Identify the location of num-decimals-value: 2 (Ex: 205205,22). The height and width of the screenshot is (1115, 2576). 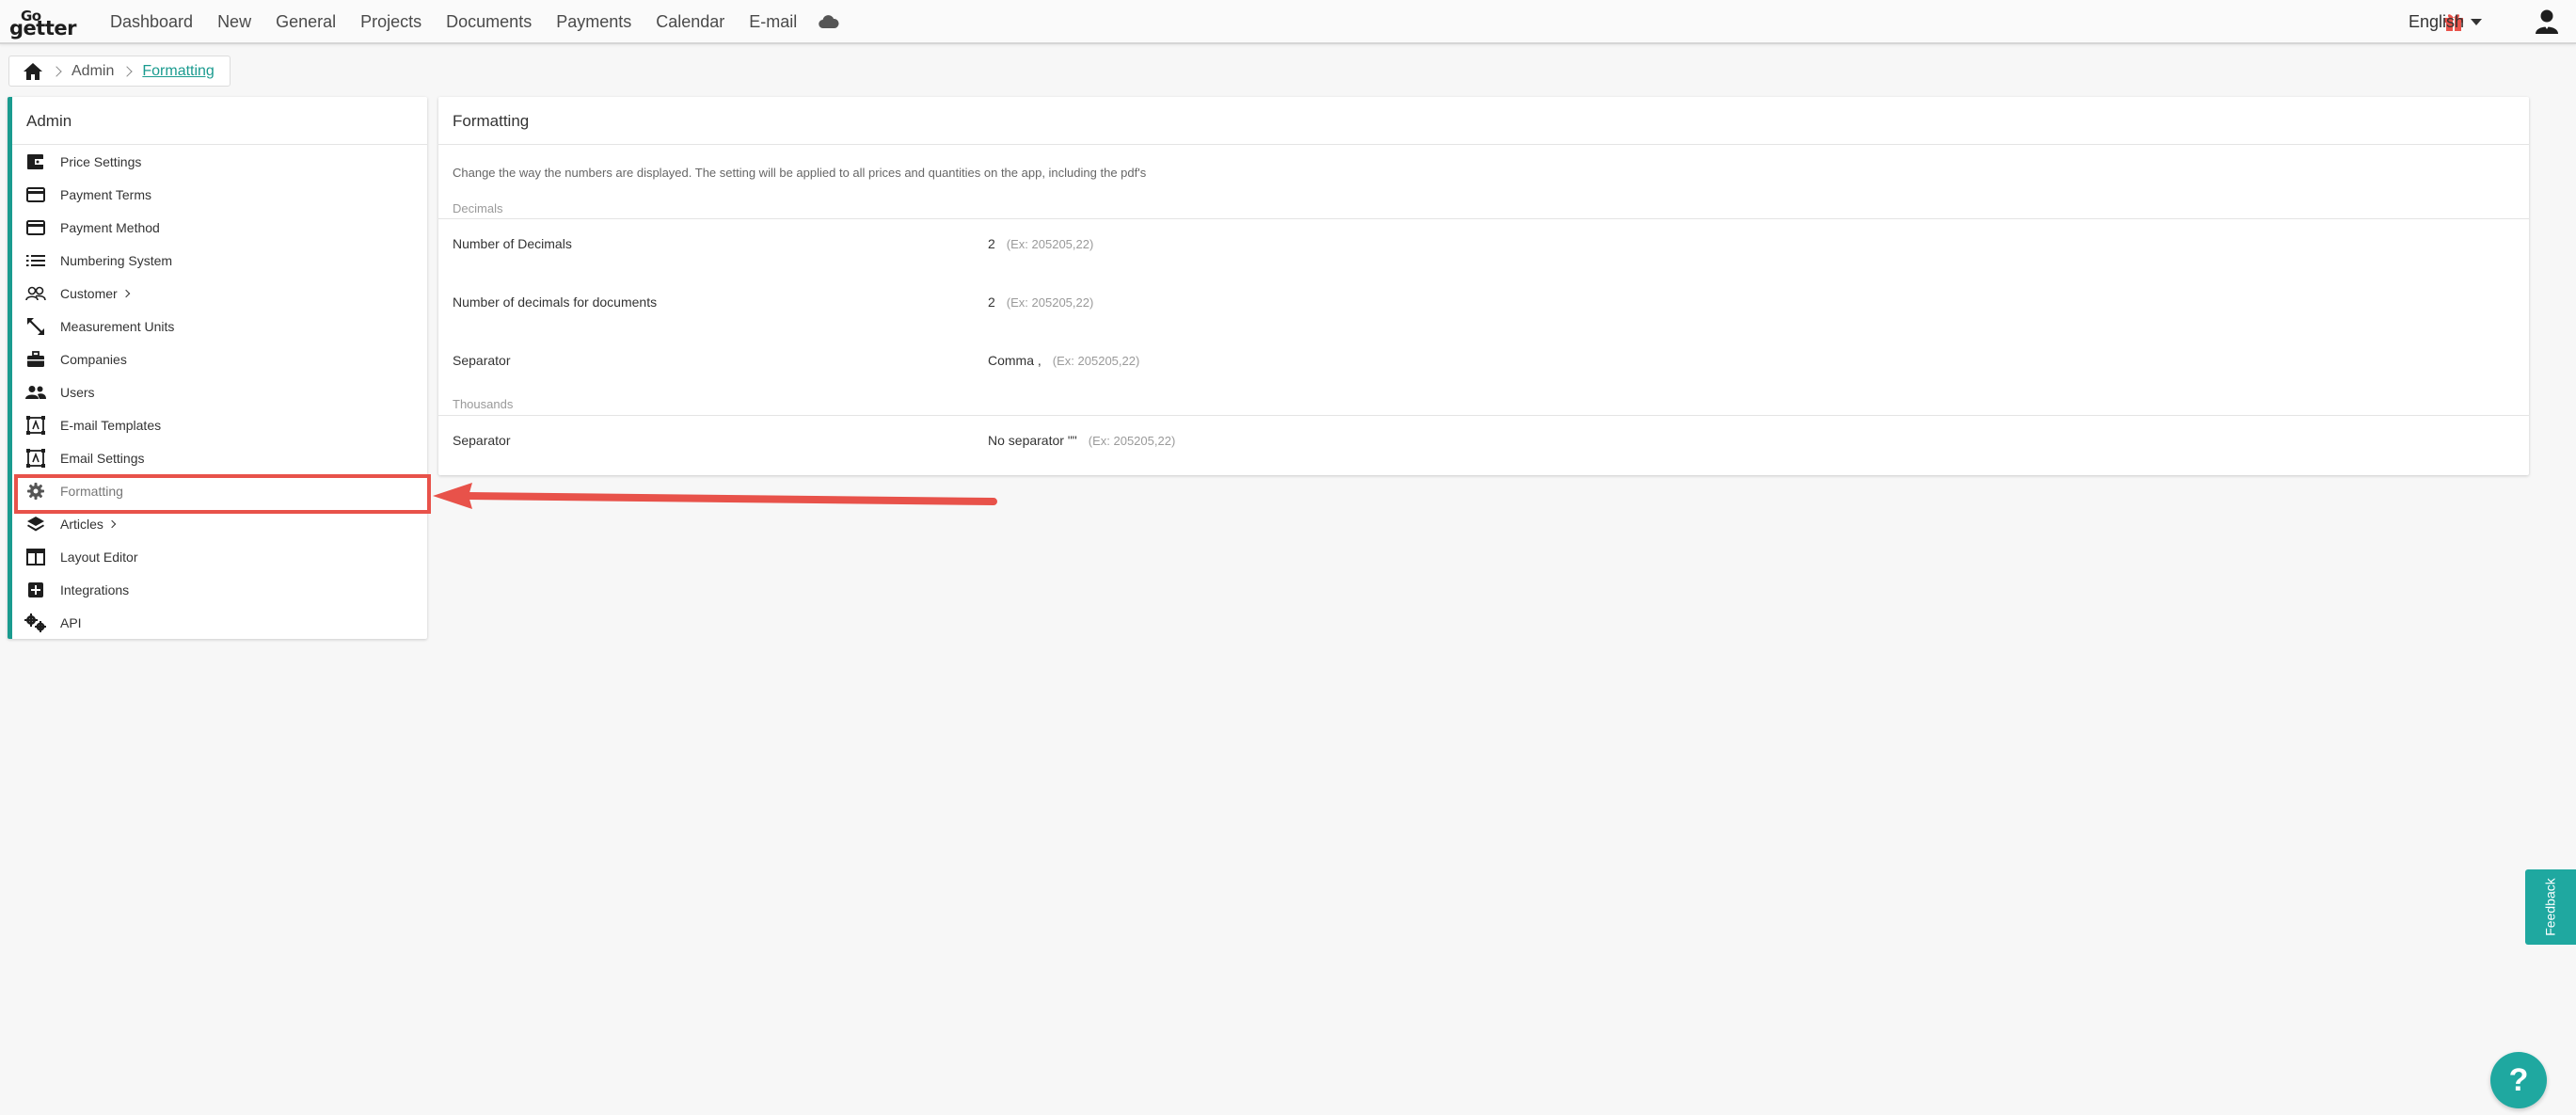
(1040, 244).